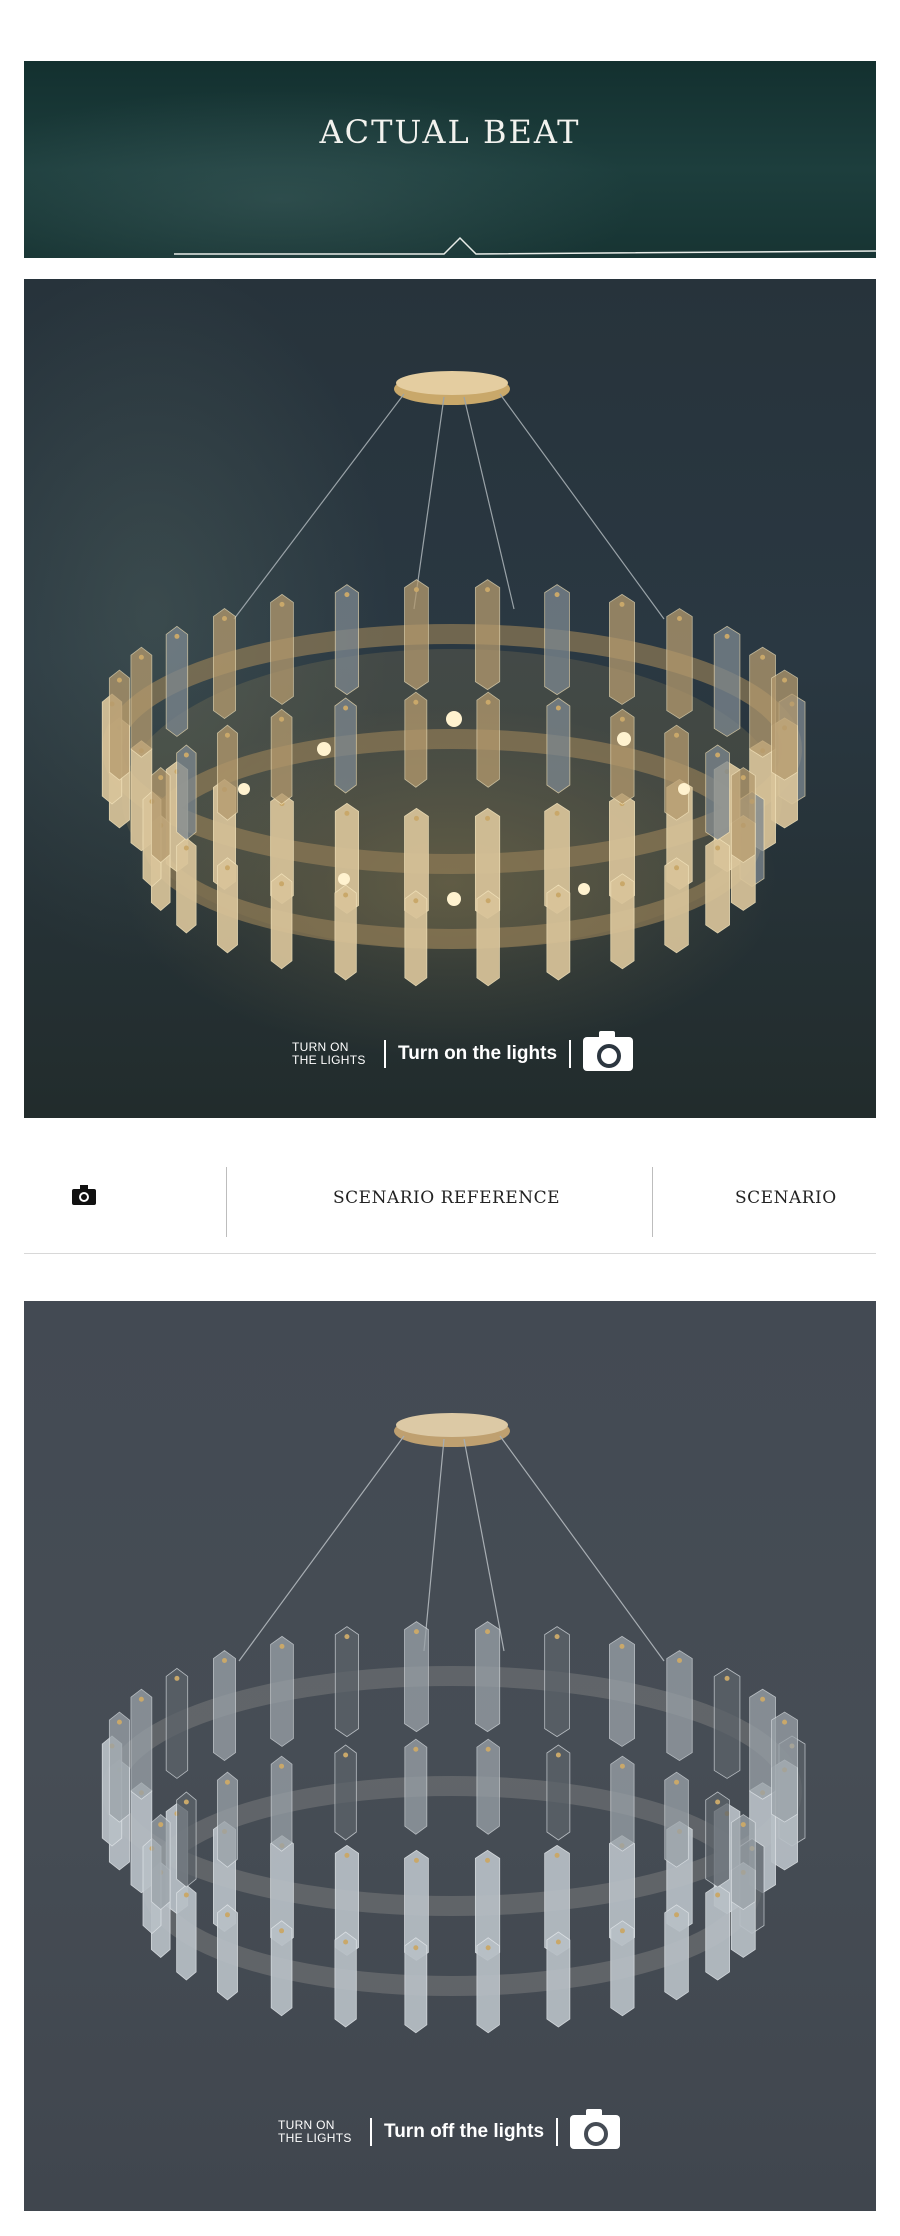 The width and height of the screenshot is (900, 2236). Describe the element at coordinates (464, 2131) in the screenshot. I see `caption-main-text: Turn off the lights` at that location.